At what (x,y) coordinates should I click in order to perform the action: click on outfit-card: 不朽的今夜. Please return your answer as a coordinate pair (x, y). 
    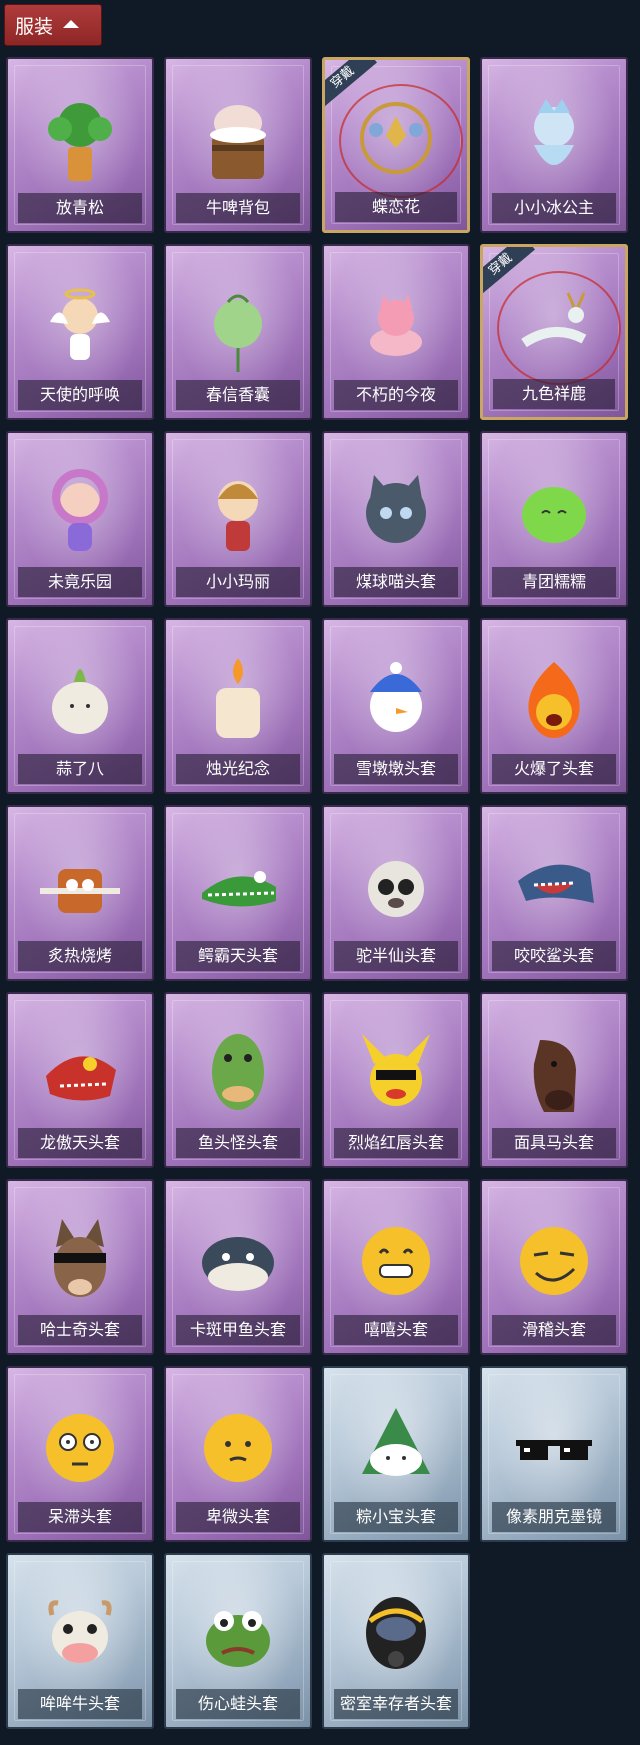
    Looking at the image, I should click on (396, 332).